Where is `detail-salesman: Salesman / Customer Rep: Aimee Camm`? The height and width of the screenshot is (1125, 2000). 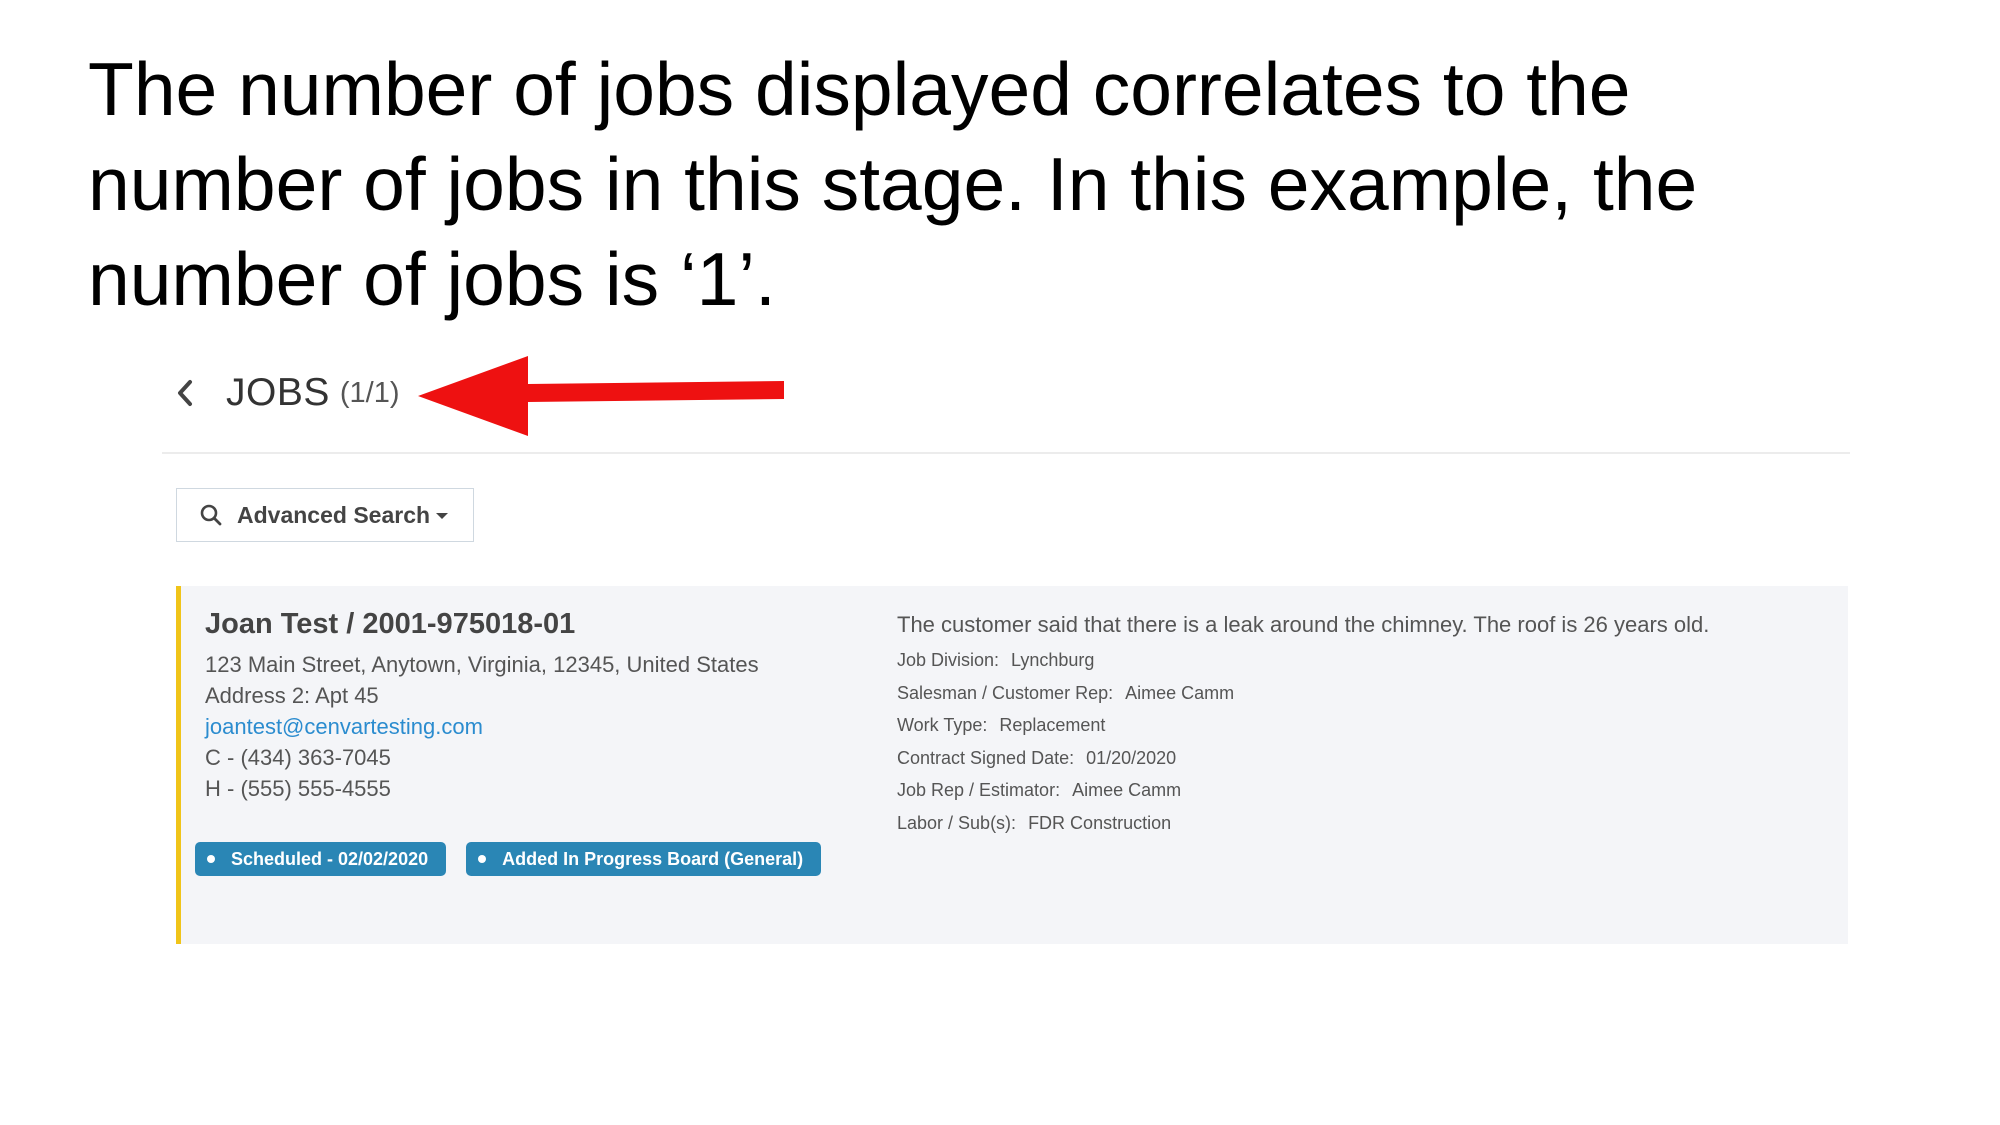 detail-salesman: Salesman / Customer Rep: Aimee Camm is located at coordinates (1367, 693).